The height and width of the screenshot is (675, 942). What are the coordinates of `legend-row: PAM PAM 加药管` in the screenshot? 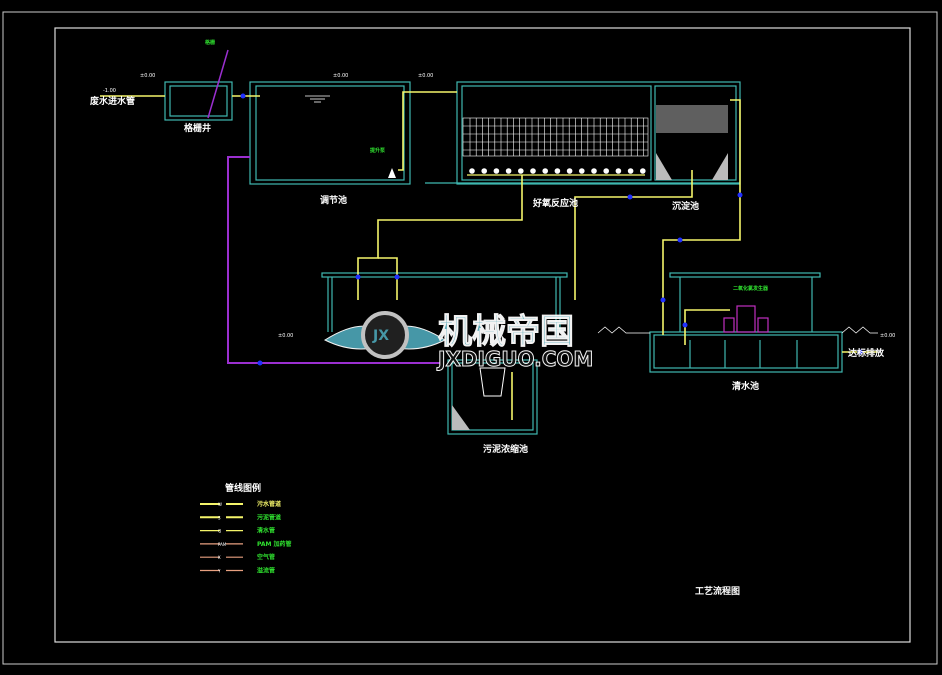 It's located at (246, 544).